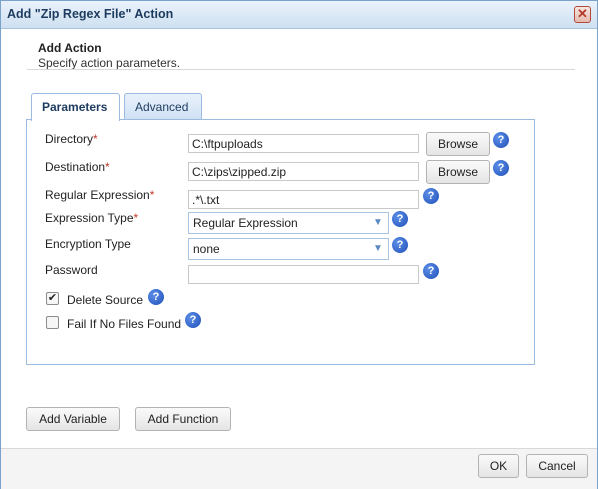 The image size is (598, 489). Describe the element at coordinates (299, 15) in the screenshot. I see `title-bar: Add "Zip Regex File" Action ✕` at that location.